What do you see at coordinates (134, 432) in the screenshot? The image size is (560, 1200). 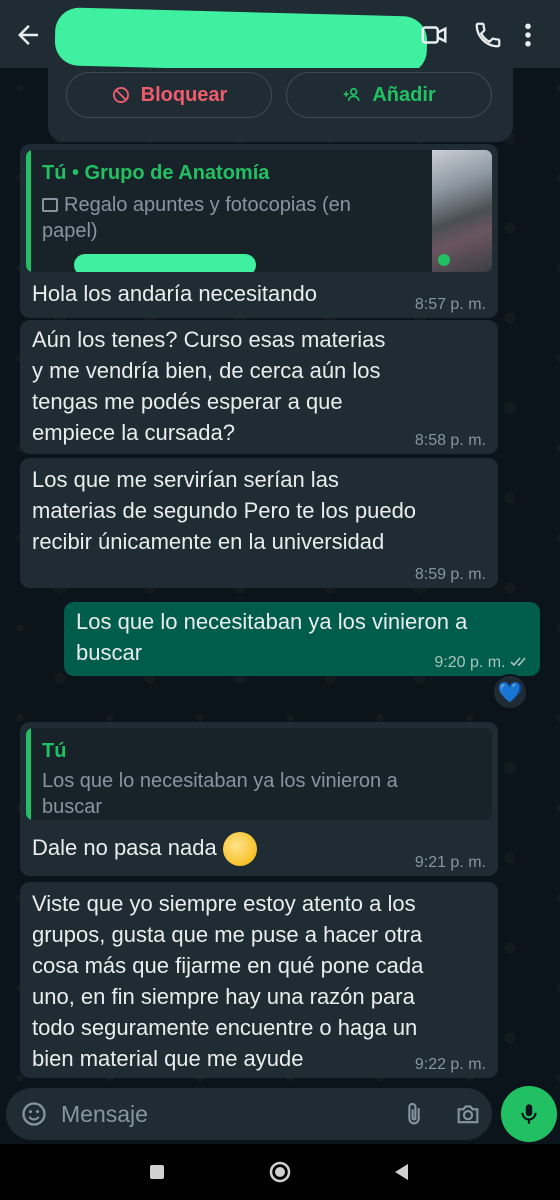 I see `message-line: empiece la cursada?` at bounding box center [134, 432].